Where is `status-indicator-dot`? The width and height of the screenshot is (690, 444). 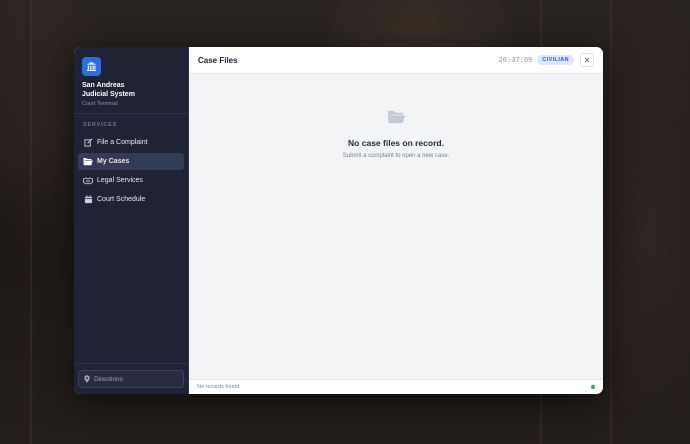 status-indicator-dot is located at coordinates (593, 387).